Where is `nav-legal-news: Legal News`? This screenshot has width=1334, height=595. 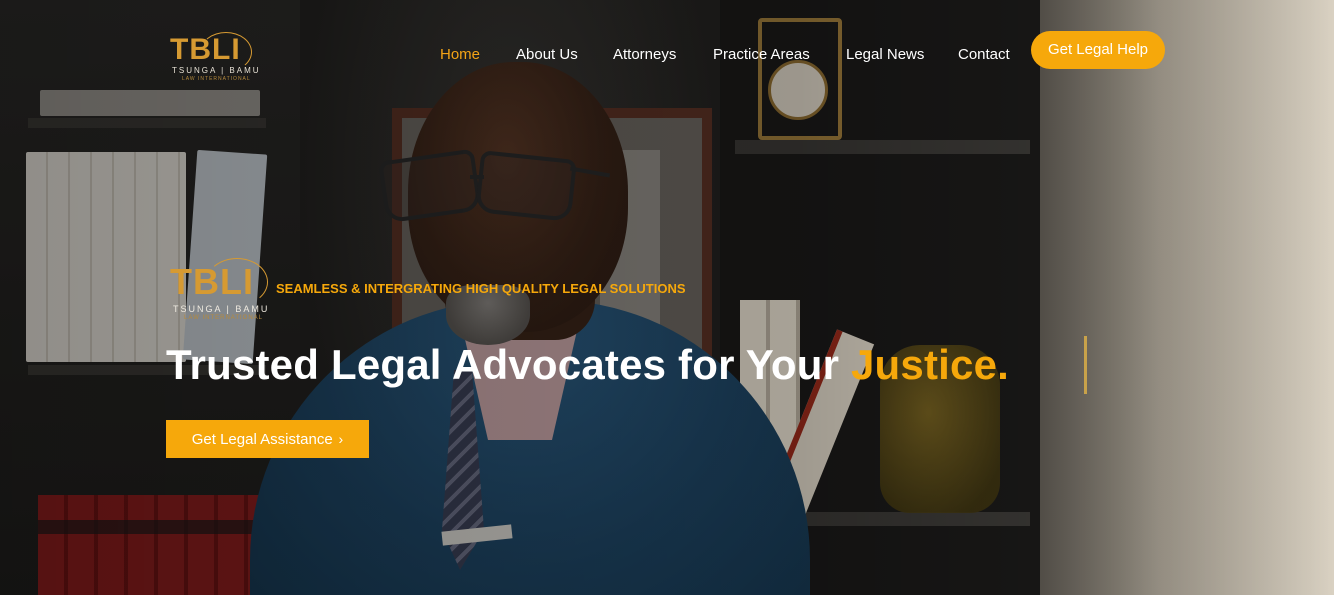 nav-legal-news: Legal News is located at coordinates (885, 55).